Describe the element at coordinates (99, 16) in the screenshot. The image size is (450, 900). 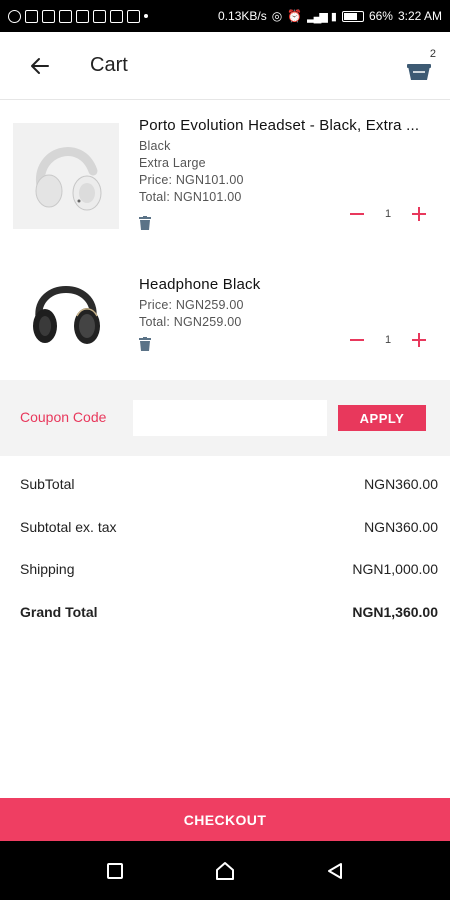
I see `gallery-icon` at that location.